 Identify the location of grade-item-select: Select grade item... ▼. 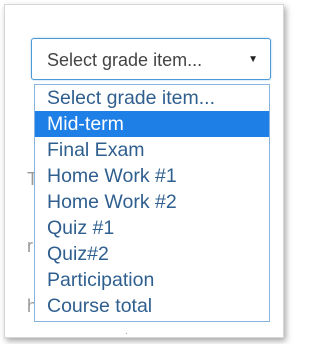
(151, 59).